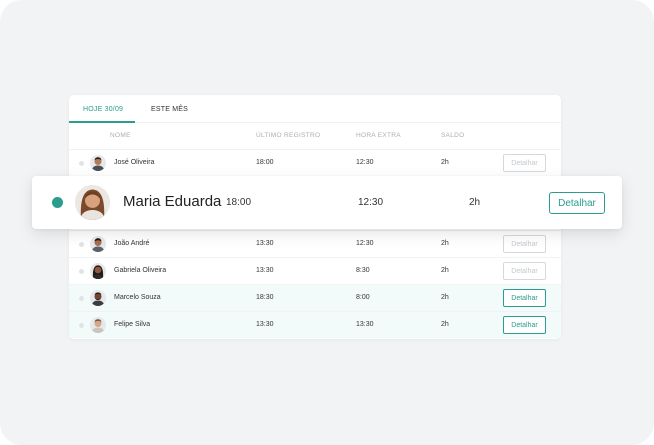  I want to click on column-header-last-record: ÚLTIMO REGISTRO, so click(288, 135).